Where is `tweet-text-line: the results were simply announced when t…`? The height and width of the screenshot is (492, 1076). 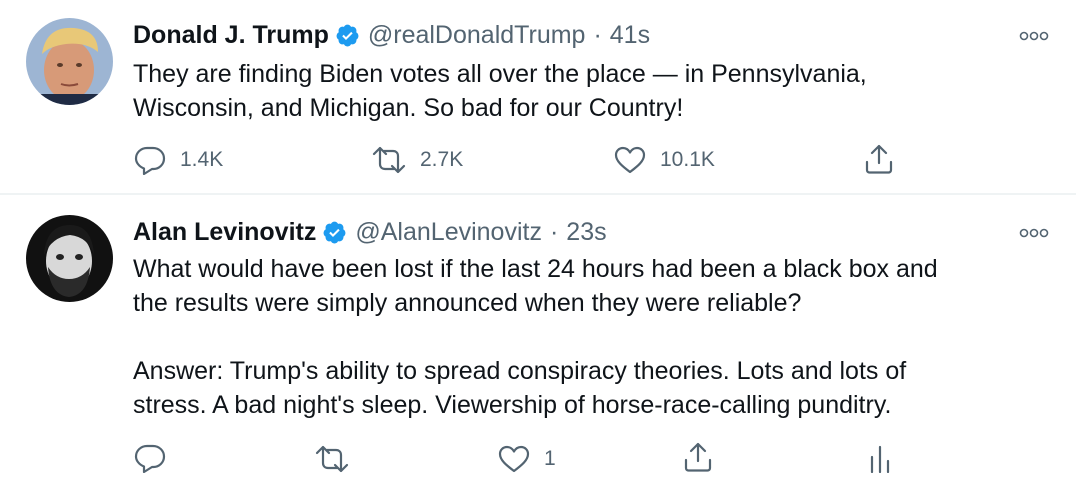 tweet-text-line: the results were simply announced when t… is located at coordinates (467, 303).